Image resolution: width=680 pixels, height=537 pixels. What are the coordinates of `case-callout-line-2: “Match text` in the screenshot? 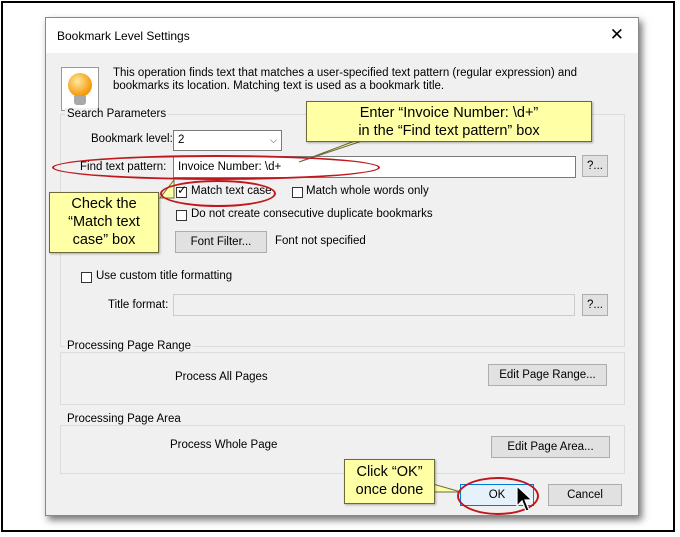 It's located at (104, 222).